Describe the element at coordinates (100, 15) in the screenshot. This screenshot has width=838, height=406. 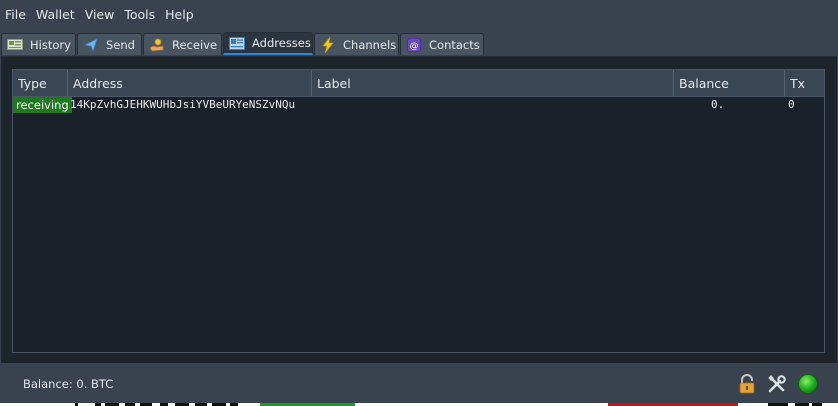
I see `menu-view: View` at that location.